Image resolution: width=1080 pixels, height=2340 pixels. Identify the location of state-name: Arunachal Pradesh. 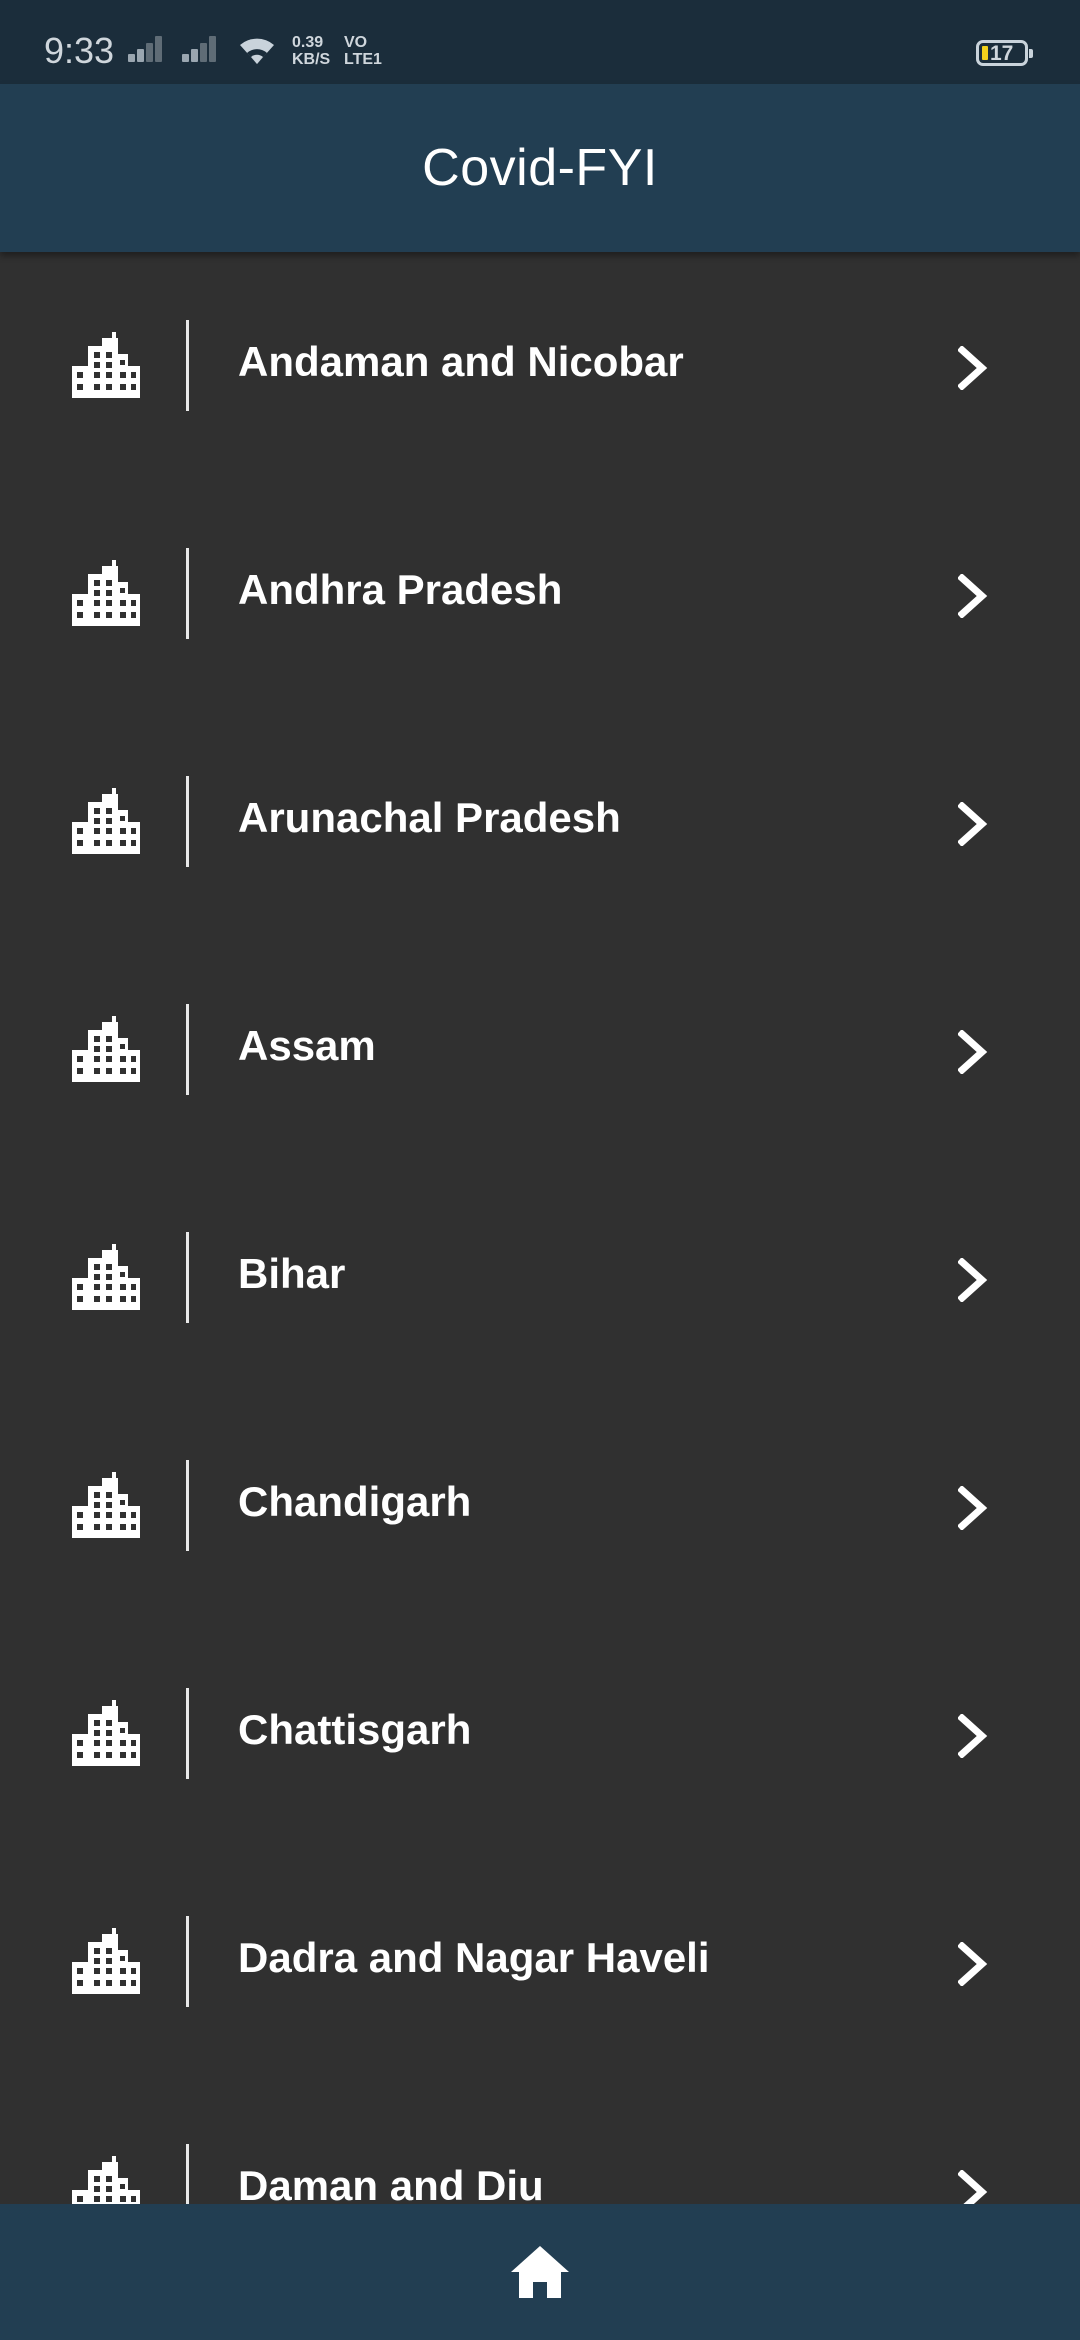
(429, 817).